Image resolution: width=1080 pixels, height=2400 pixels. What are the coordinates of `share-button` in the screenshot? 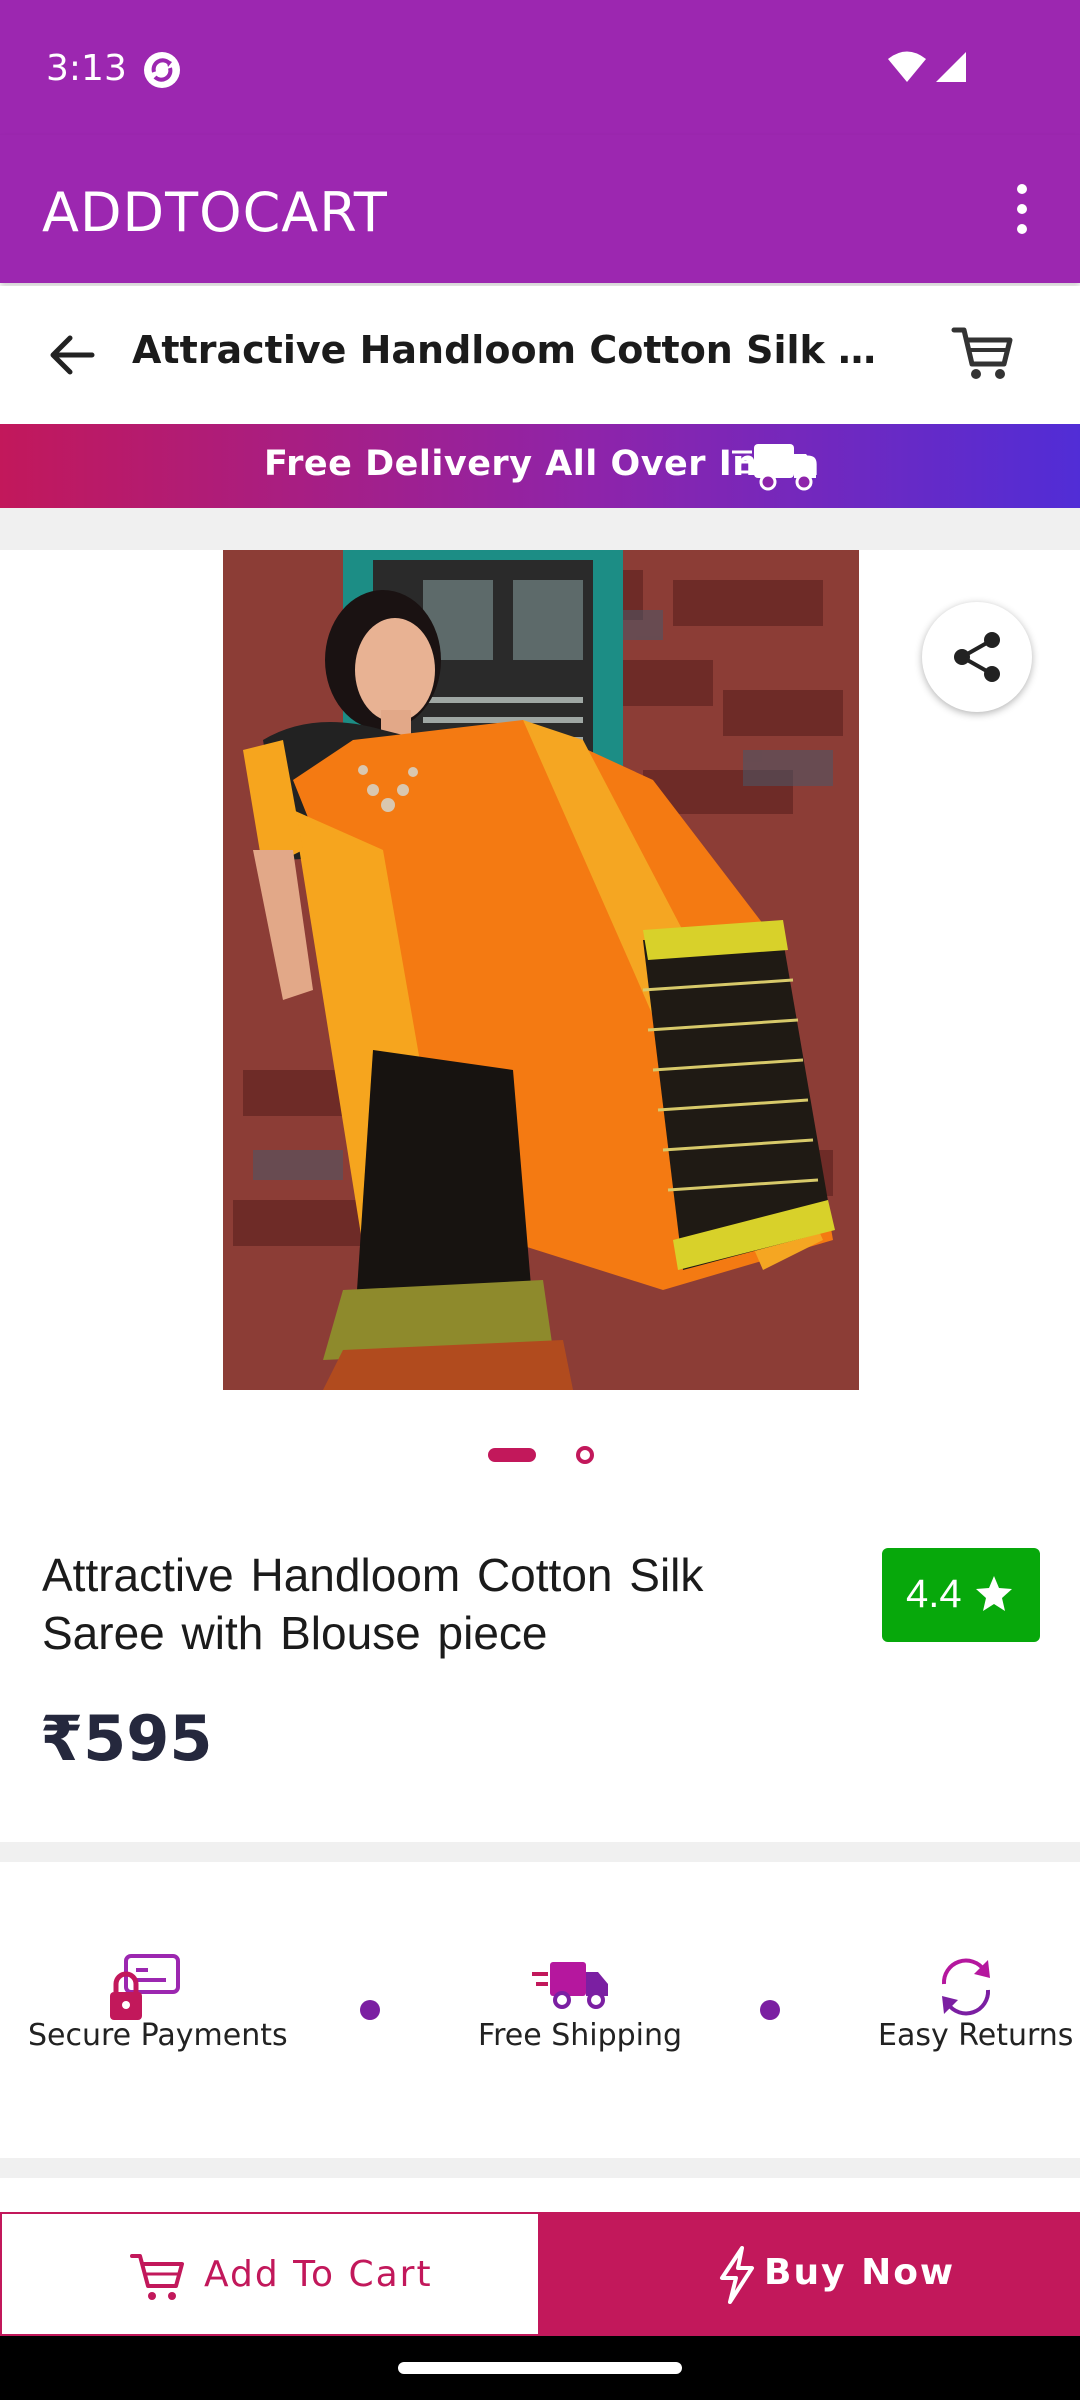 It's located at (977, 657).